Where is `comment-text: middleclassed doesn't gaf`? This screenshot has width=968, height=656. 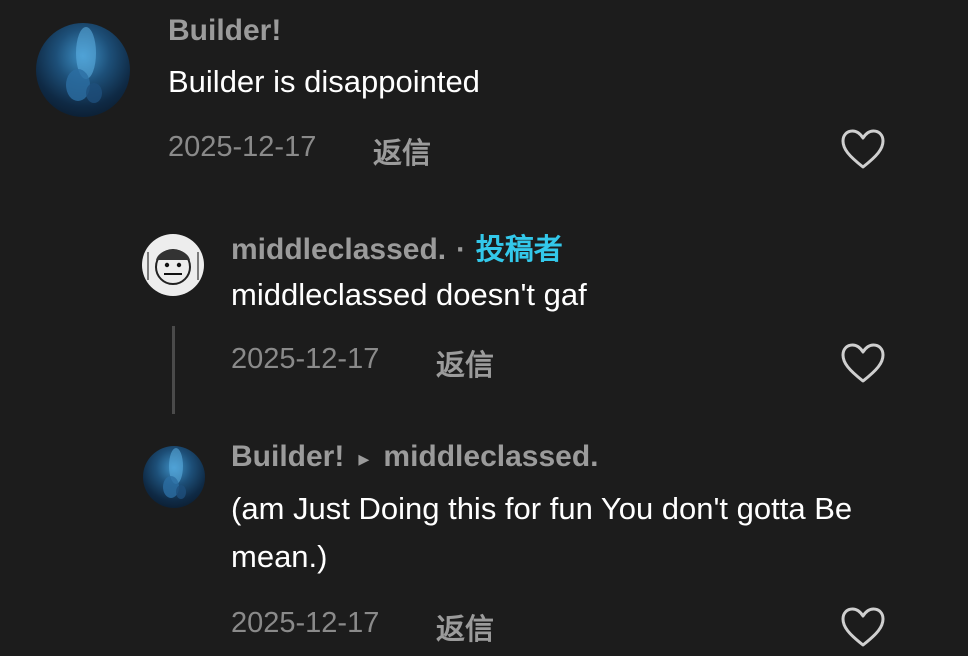
comment-text: middleclassed doesn't gaf is located at coordinates (409, 294).